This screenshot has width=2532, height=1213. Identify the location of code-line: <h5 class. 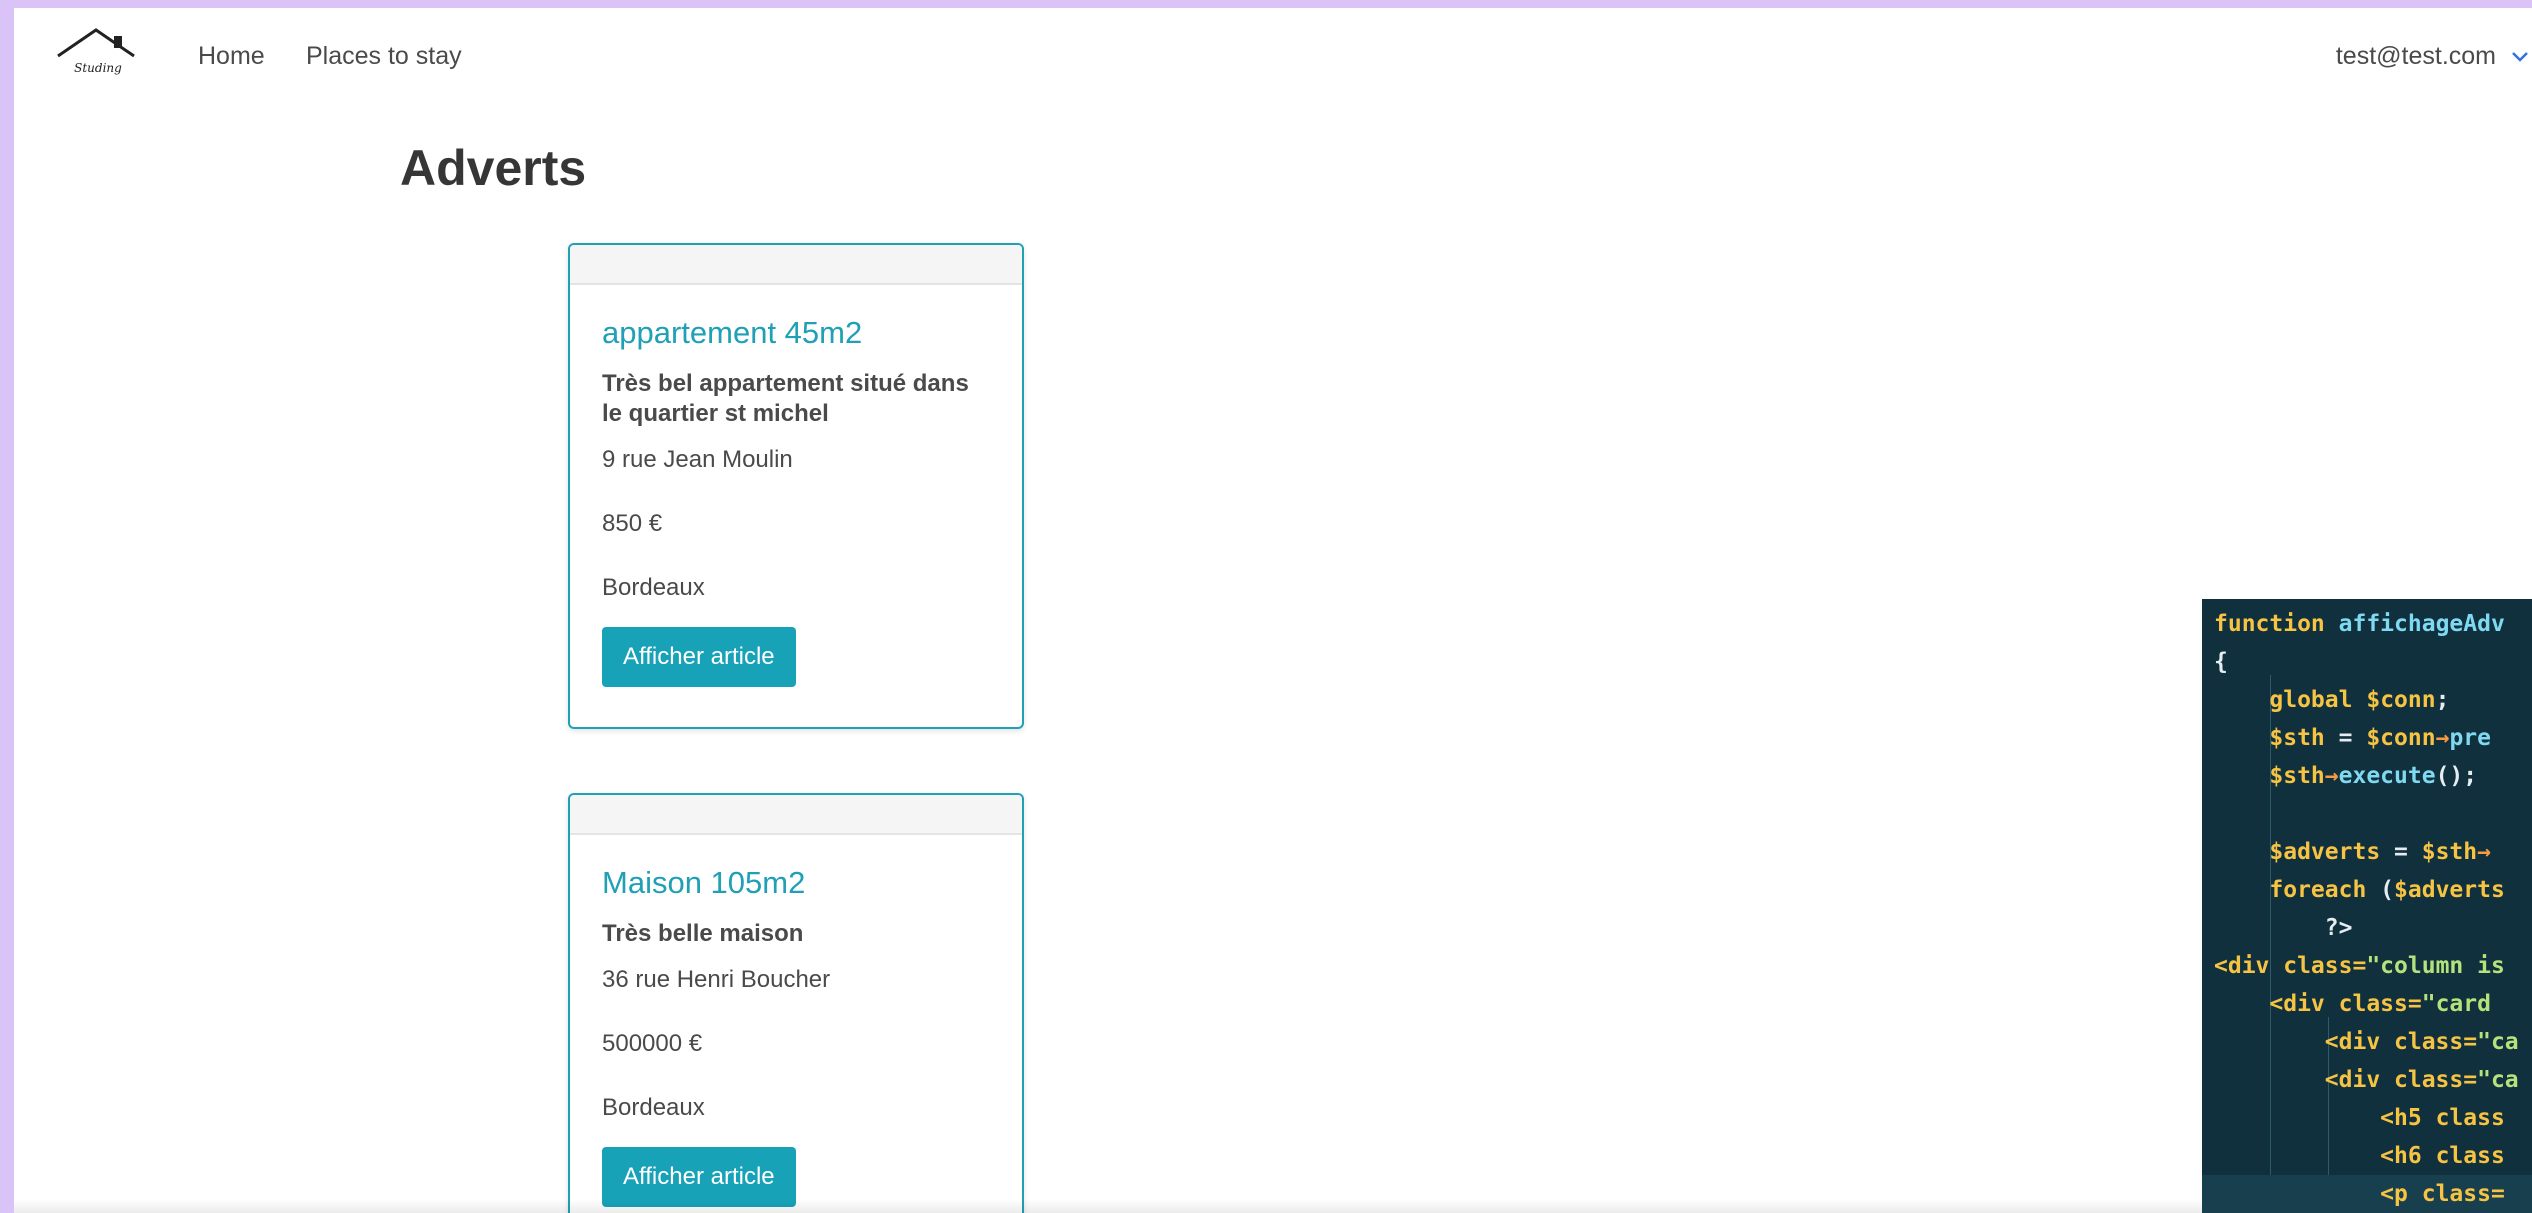
(2442, 1118).